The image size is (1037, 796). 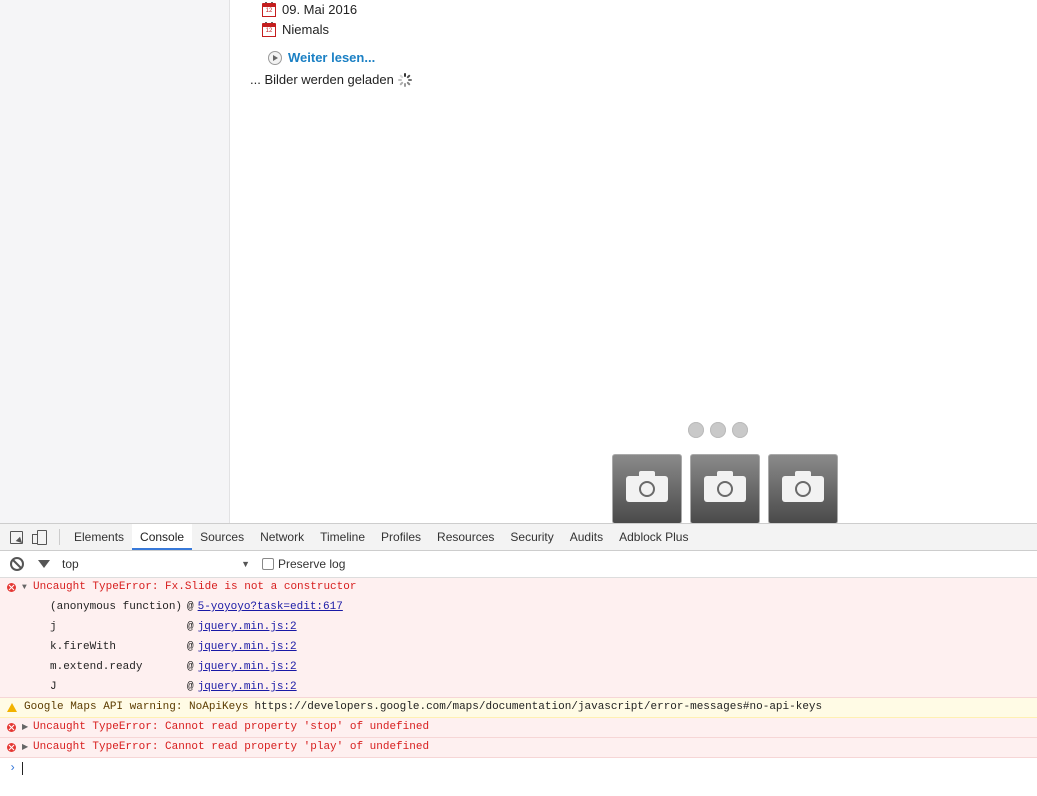 I want to click on filter-icon, so click(x=44, y=564).